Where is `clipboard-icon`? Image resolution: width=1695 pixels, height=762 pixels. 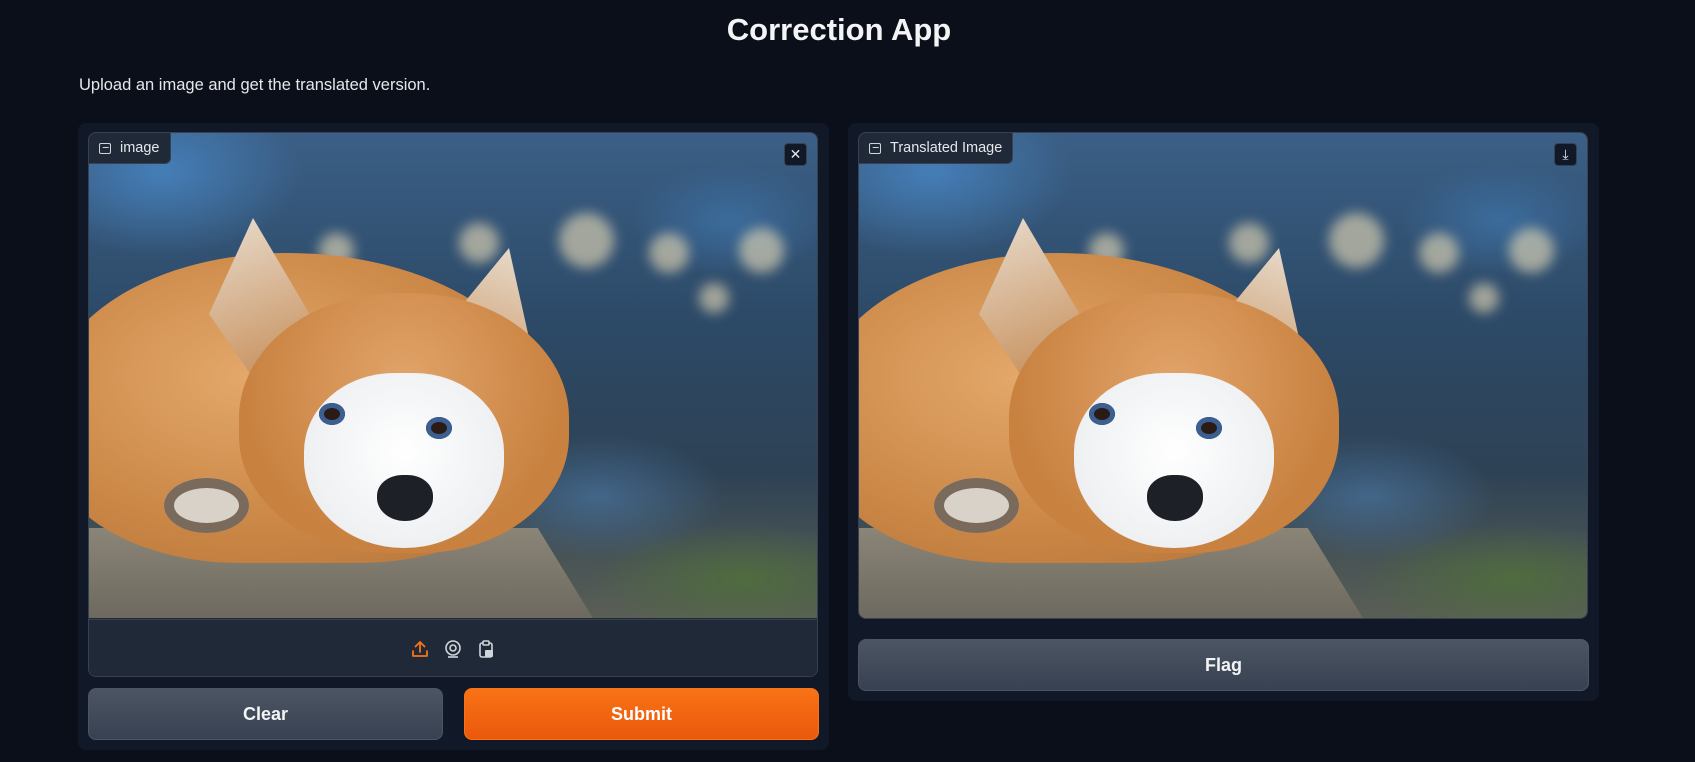 clipboard-icon is located at coordinates (486, 649).